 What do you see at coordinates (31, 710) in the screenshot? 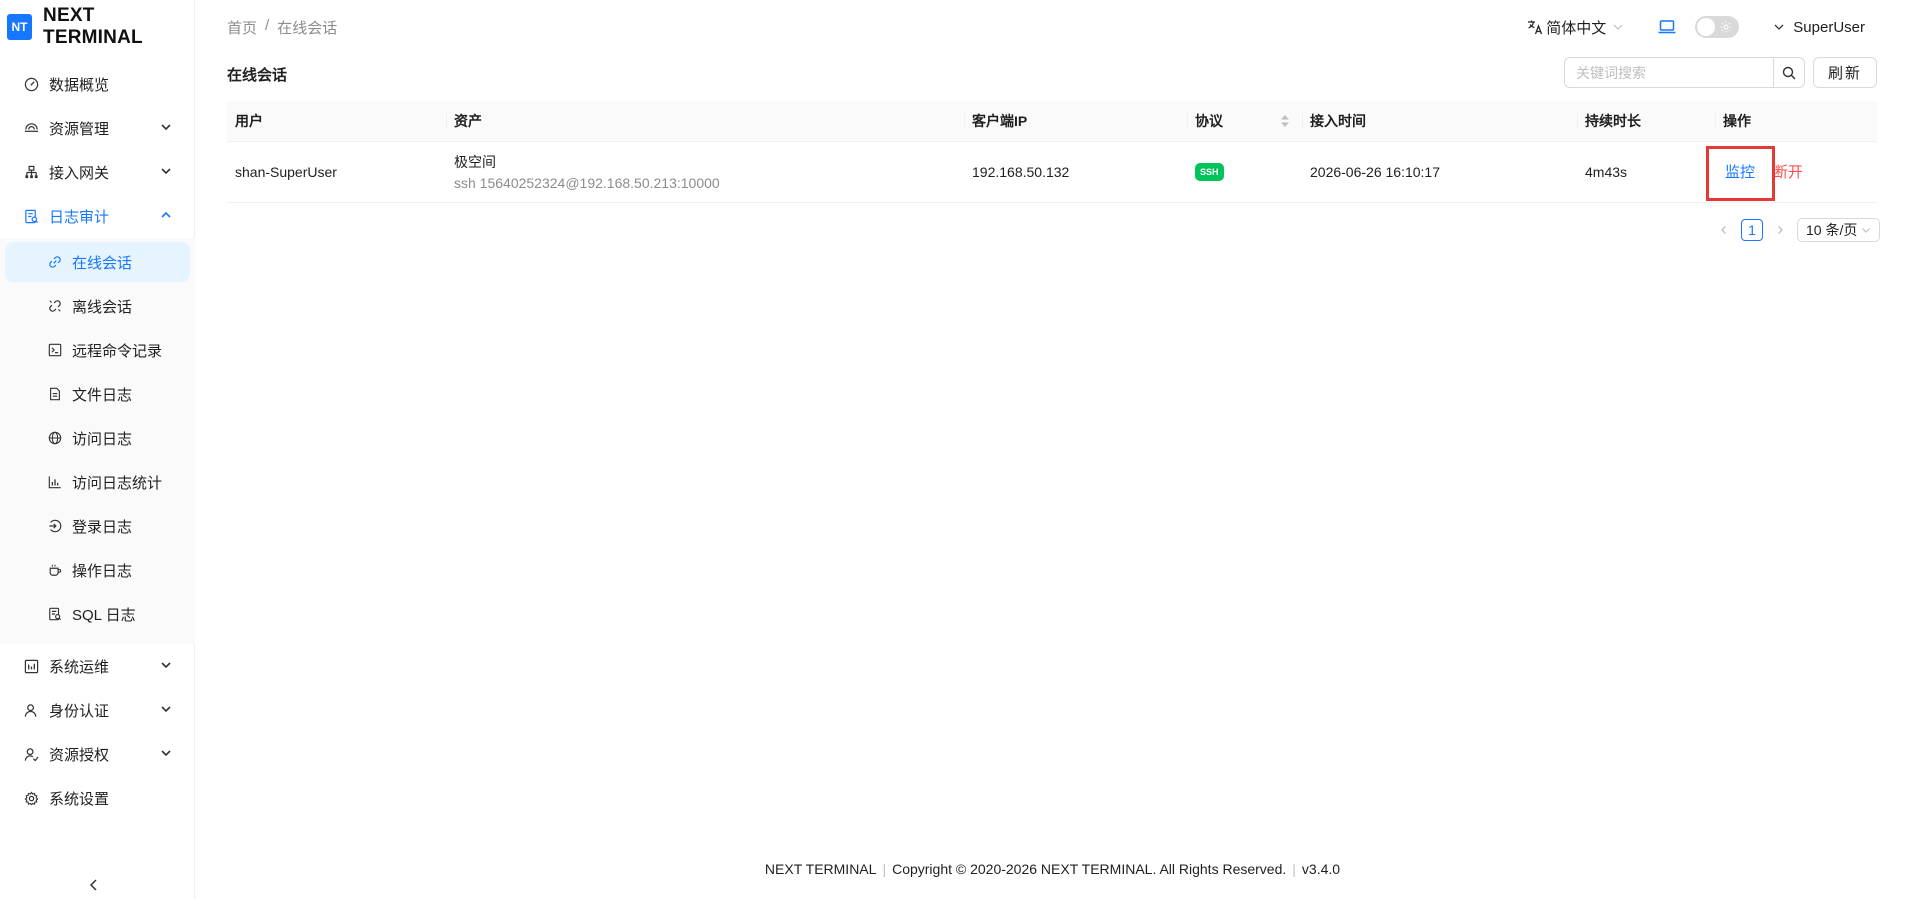
I see `identity-icon` at bounding box center [31, 710].